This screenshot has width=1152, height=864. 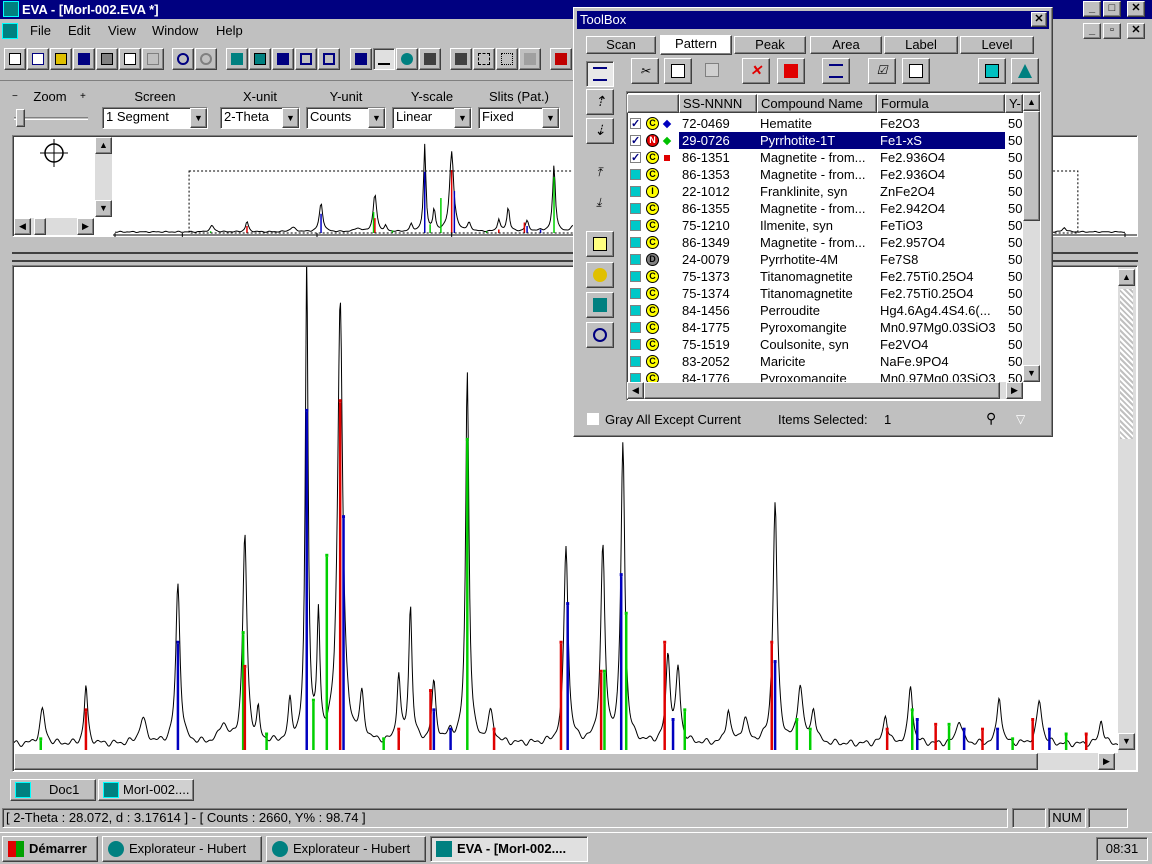 What do you see at coordinates (1039, 19) in the screenshot?
I see `toolbox-close-icon: ✕` at bounding box center [1039, 19].